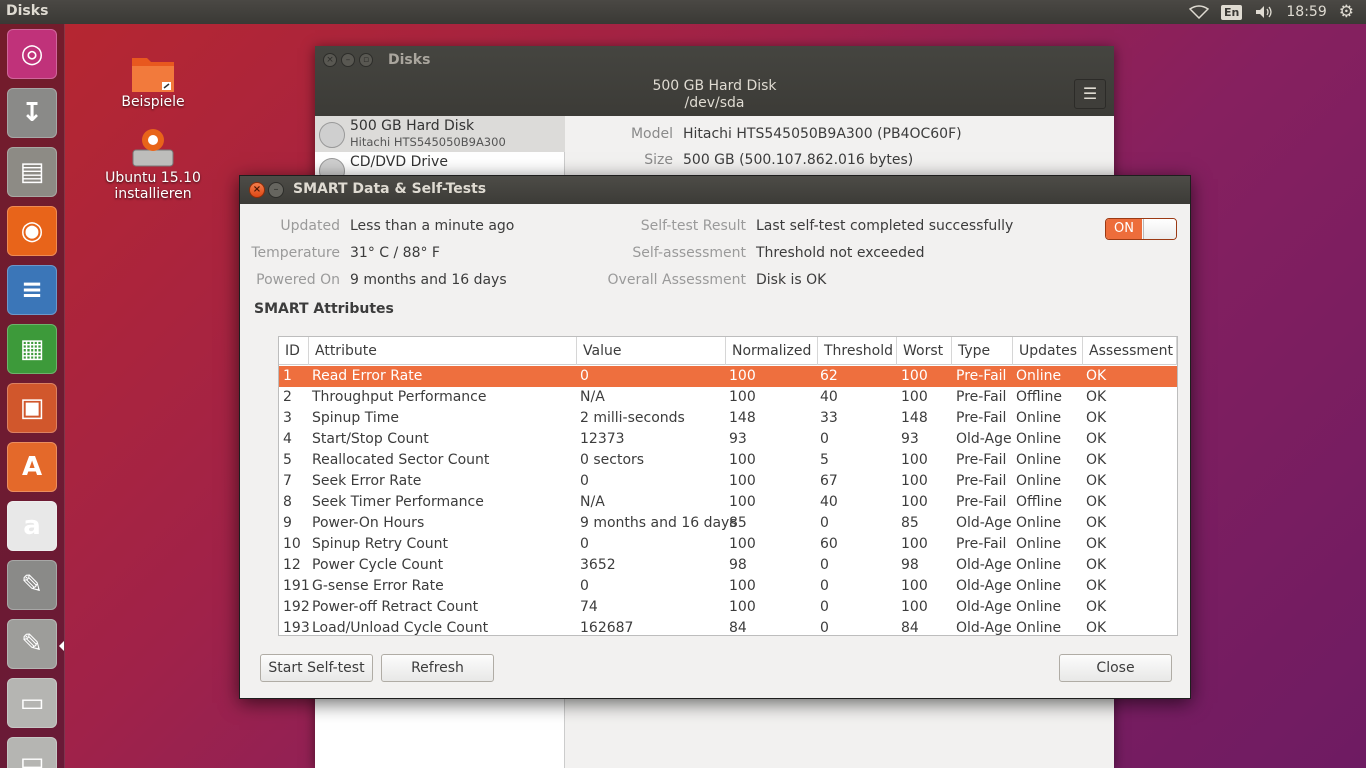 Image resolution: width=1366 pixels, height=768 pixels. I want to click on maximize-icon: ▫, so click(366, 60).